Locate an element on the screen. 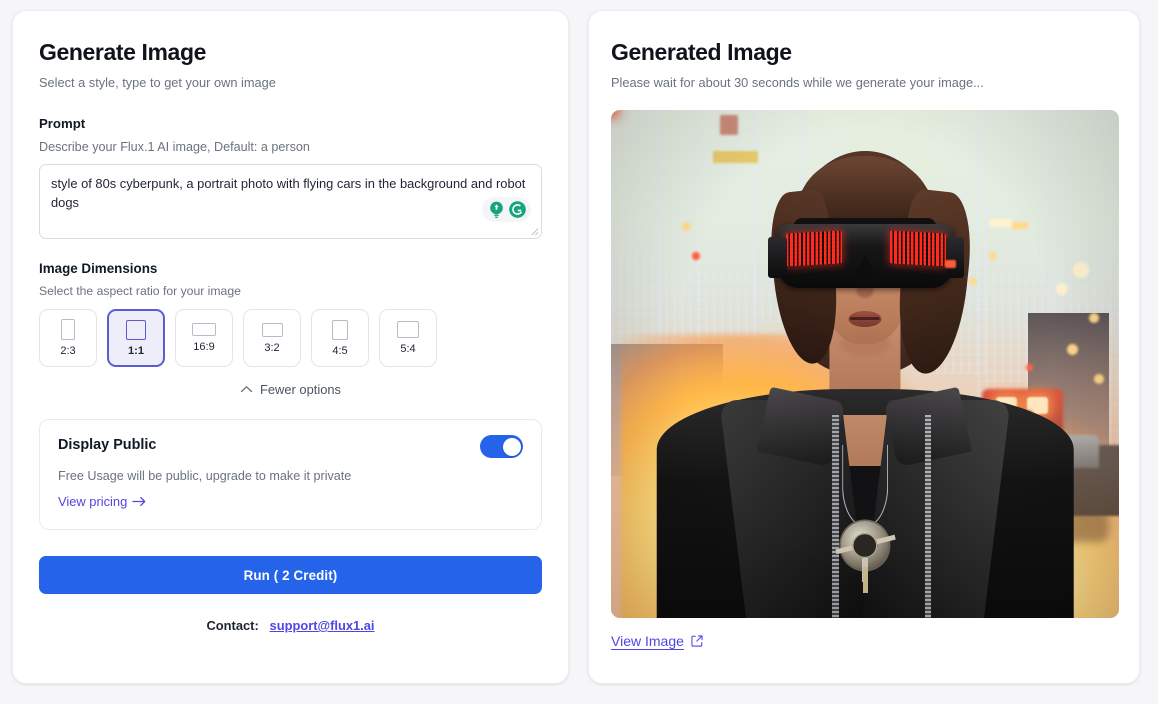  toggle-options-button: Fewer options is located at coordinates (290, 389).